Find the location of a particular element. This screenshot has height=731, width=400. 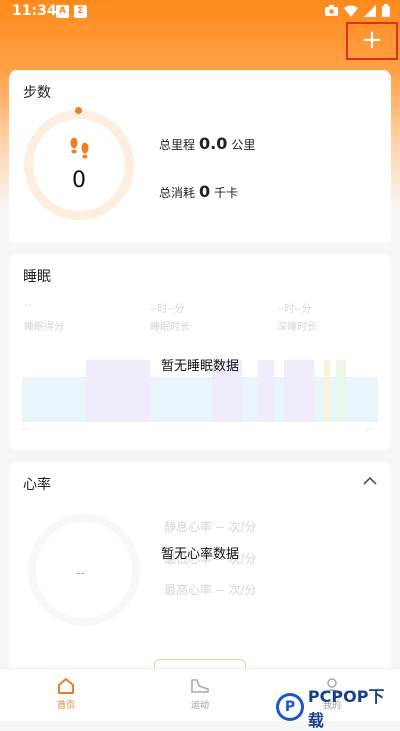

nav-item-home: 首页 is located at coordinates (66, 694).